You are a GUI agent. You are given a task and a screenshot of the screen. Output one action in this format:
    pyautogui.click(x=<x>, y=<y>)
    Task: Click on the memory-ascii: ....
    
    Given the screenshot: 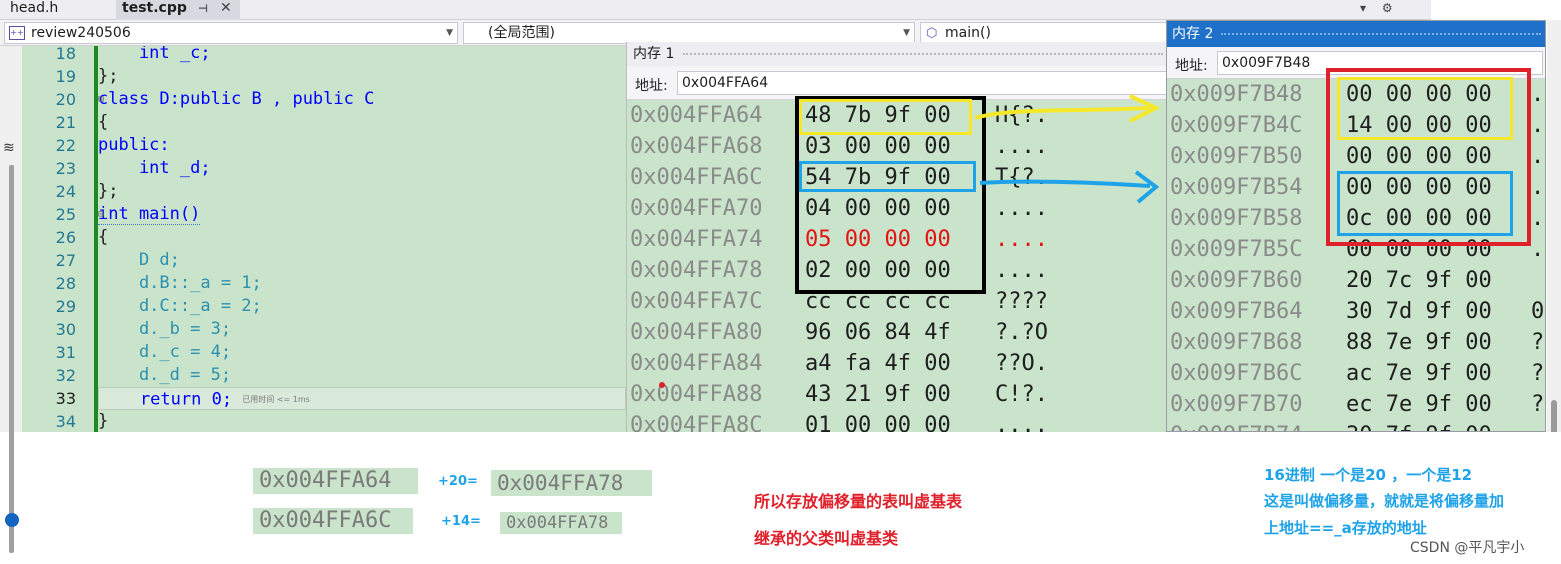 What is the action you would take?
    pyautogui.click(x=1021, y=208)
    